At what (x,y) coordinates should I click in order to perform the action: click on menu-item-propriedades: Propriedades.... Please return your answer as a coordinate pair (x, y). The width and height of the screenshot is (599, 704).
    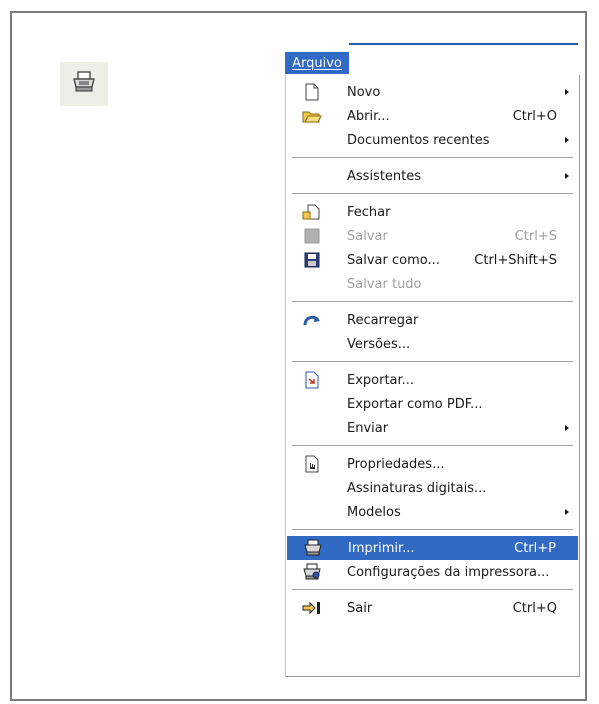
    Looking at the image, I should click on (432, 464).